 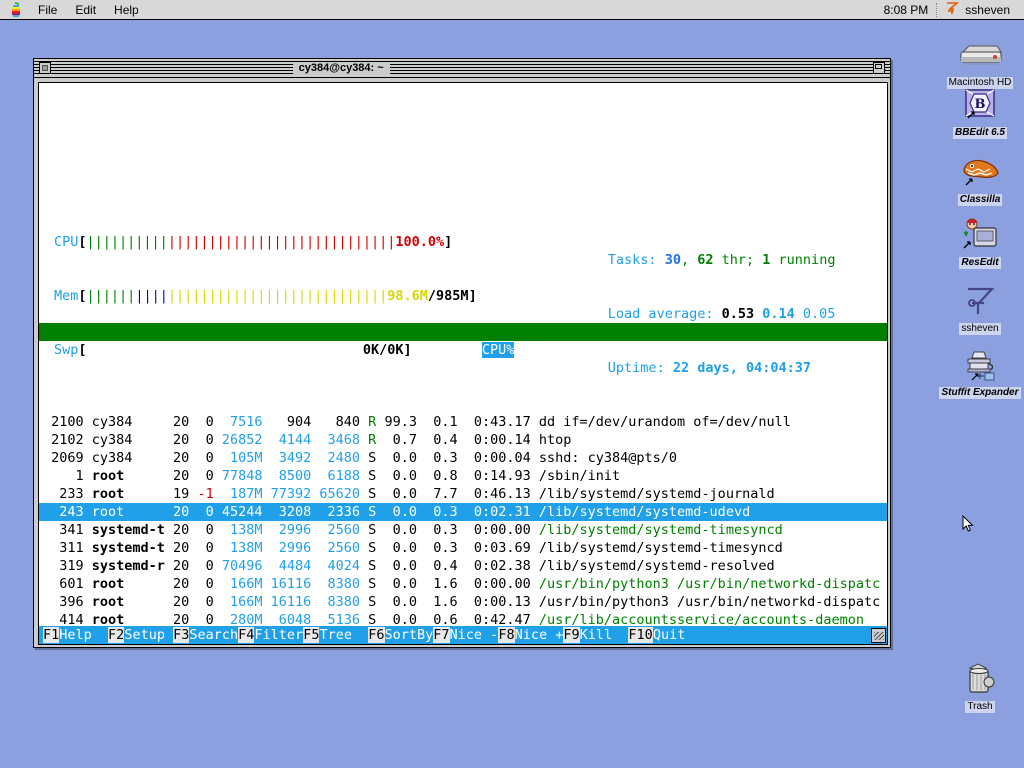 What do you see at coordinates (181, 635) in the screenshot?
I see `fkey-f3: F3` at bounding box center [181, 635].